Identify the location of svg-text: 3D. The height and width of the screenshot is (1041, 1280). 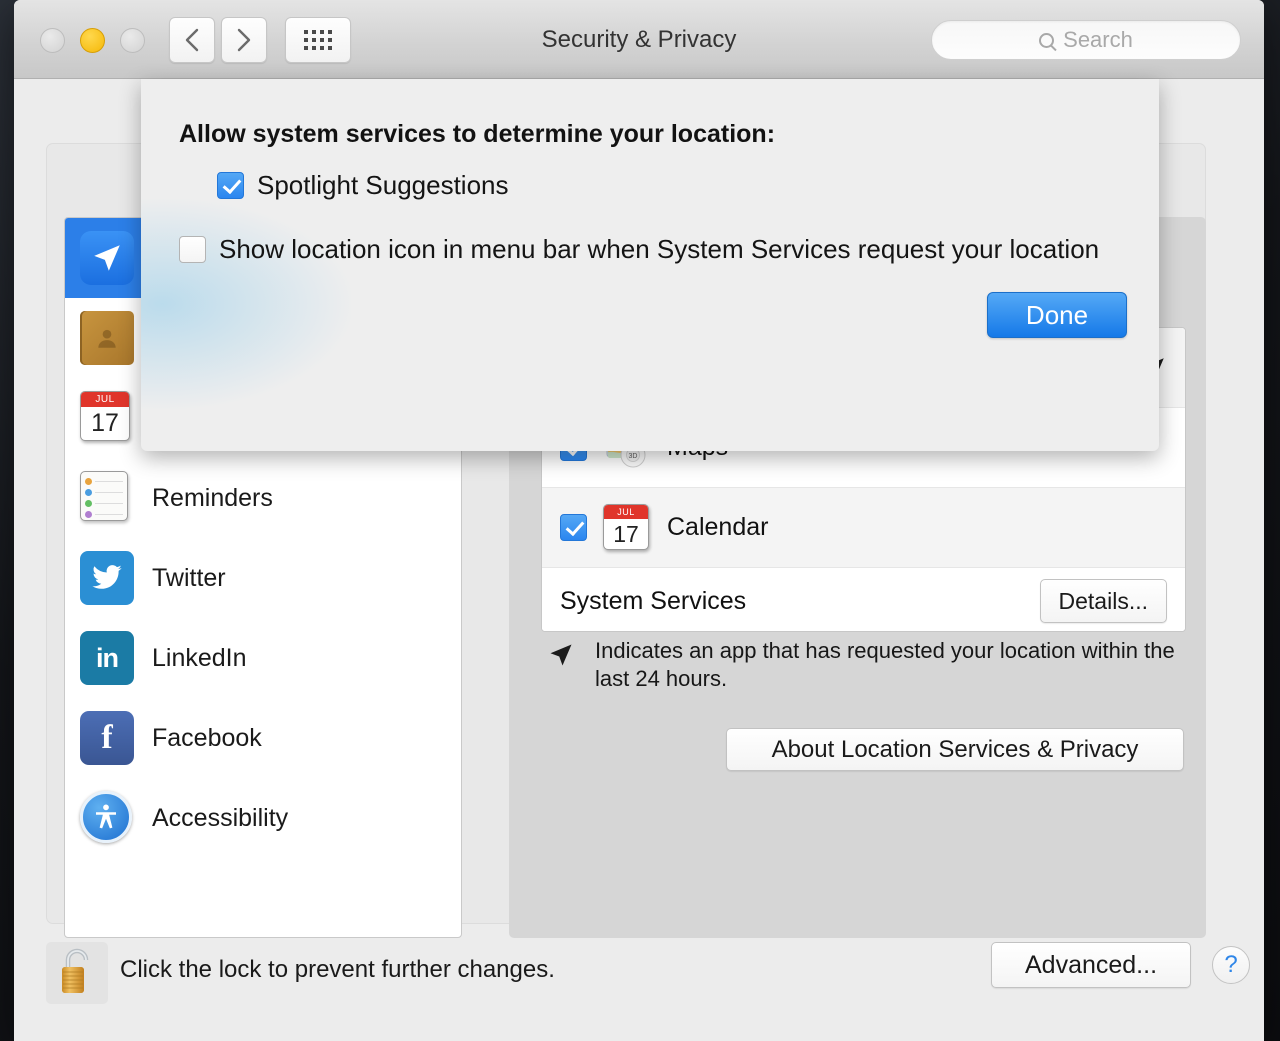
(633, 456).